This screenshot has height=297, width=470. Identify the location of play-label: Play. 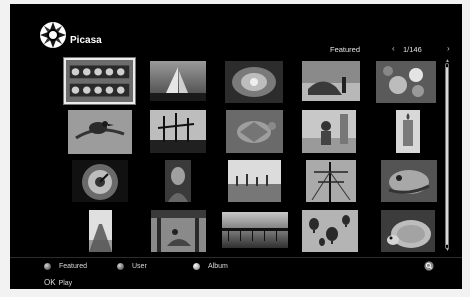
(65, 283).